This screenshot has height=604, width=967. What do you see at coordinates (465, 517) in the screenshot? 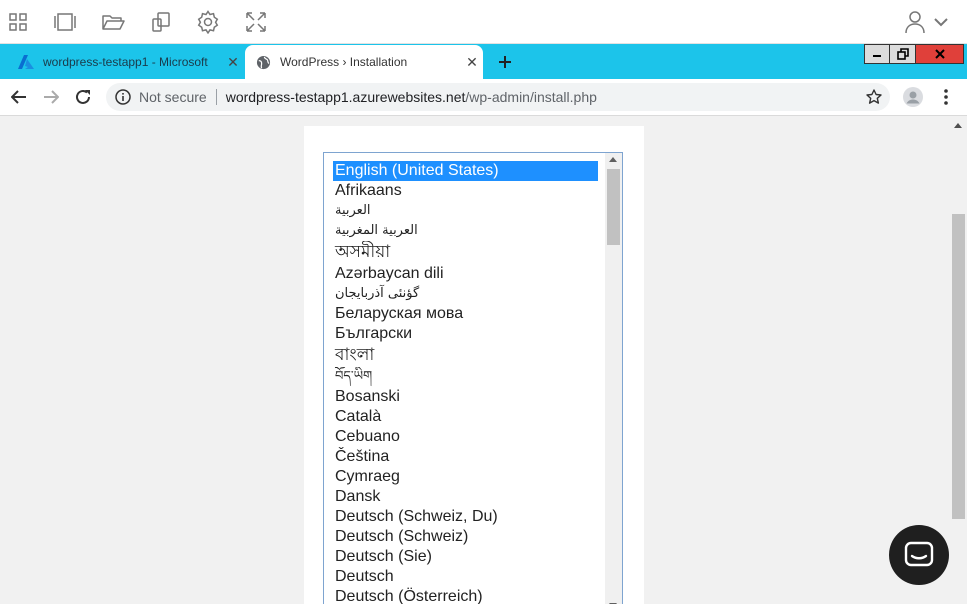
I see `language-option: Deutsch (Schweiz, Du)` at bounding box center [465, 517].